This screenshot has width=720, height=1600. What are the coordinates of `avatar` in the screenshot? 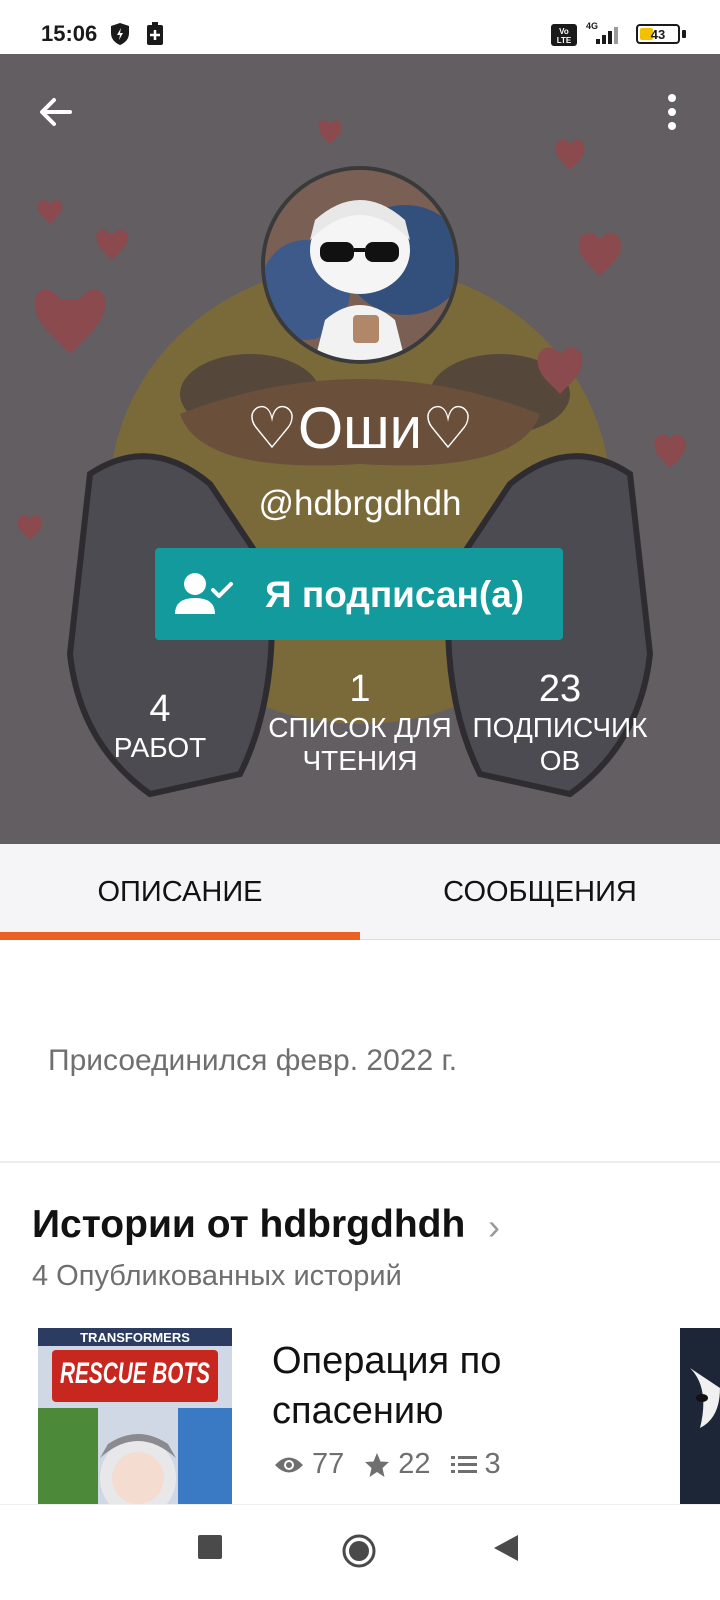 It's located at (360, 265).